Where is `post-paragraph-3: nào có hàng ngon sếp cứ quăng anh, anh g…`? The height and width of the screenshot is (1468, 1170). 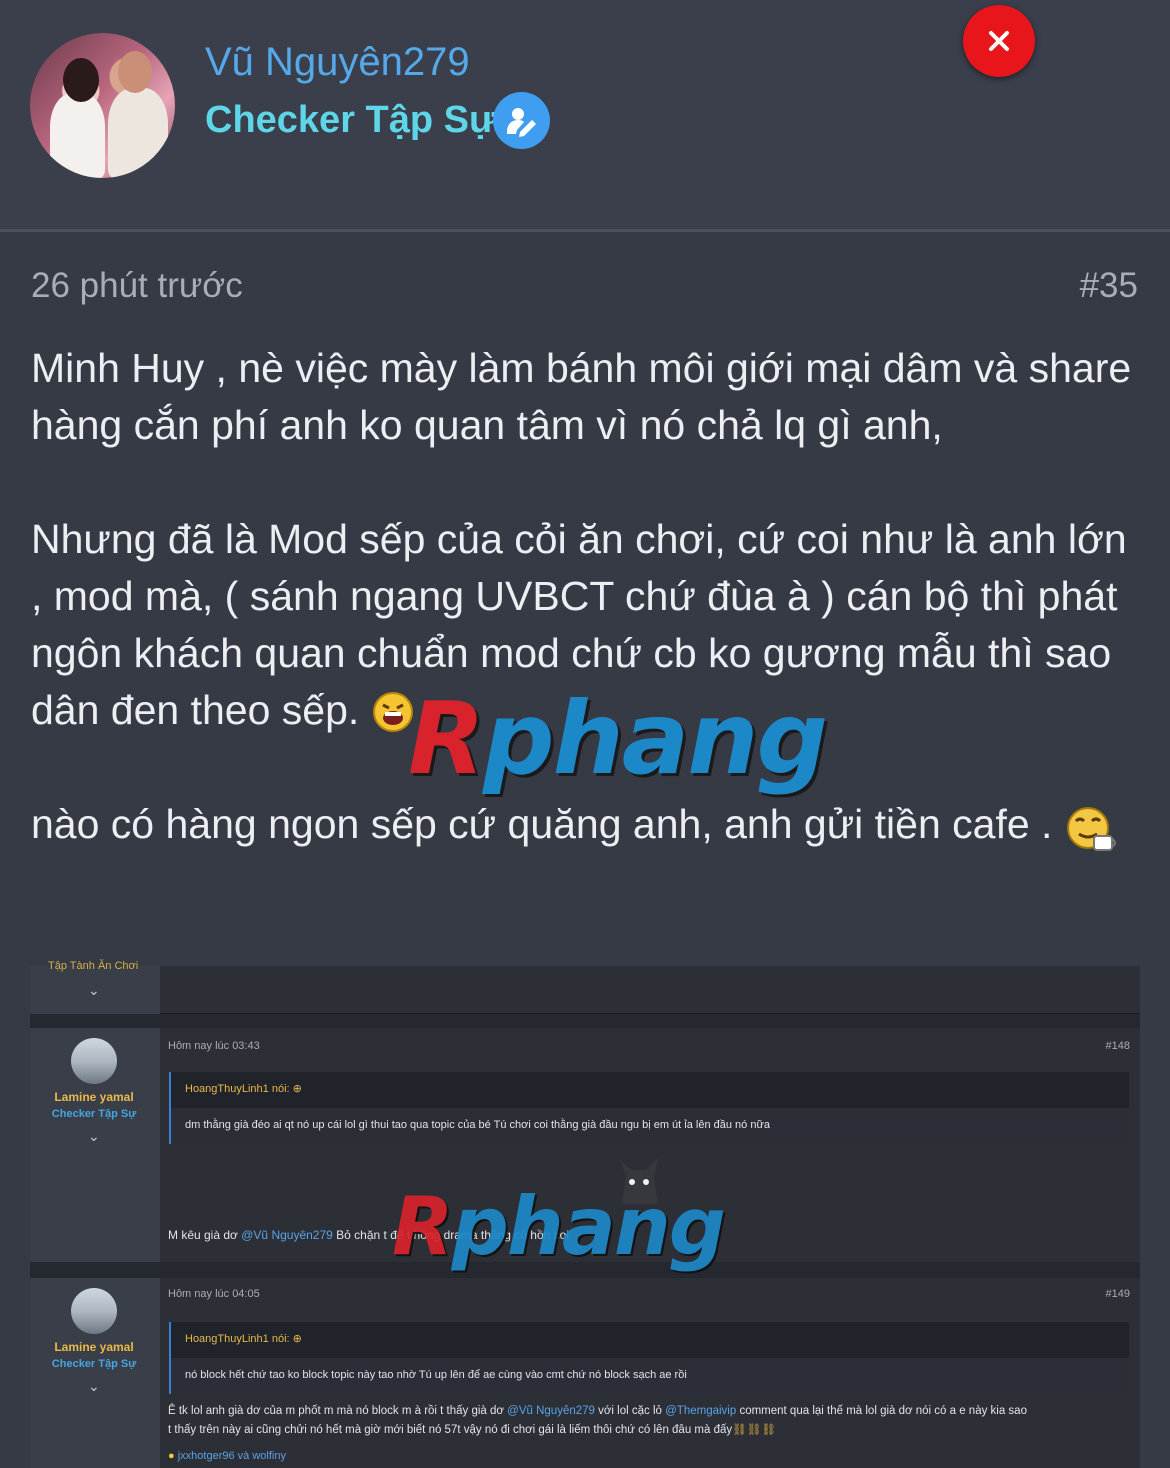
post-paragraph-3: nào có hàng ngon sếp cứ quăng anh, anh g… is located at coordinates (586, 824).